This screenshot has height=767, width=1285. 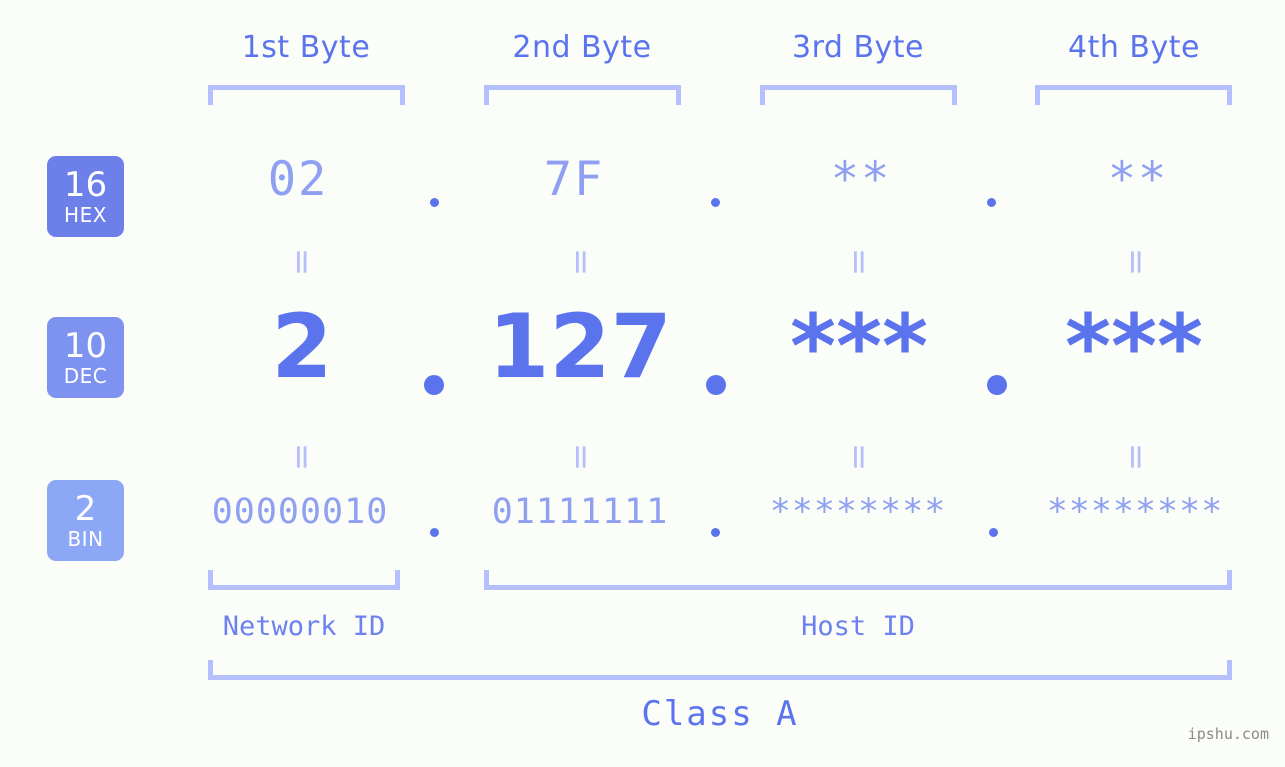 What do you see at coordinates (85, 376) in the screenshot?
I see `base-badge-dec-name: DEC` at bounding box center [85, 376].